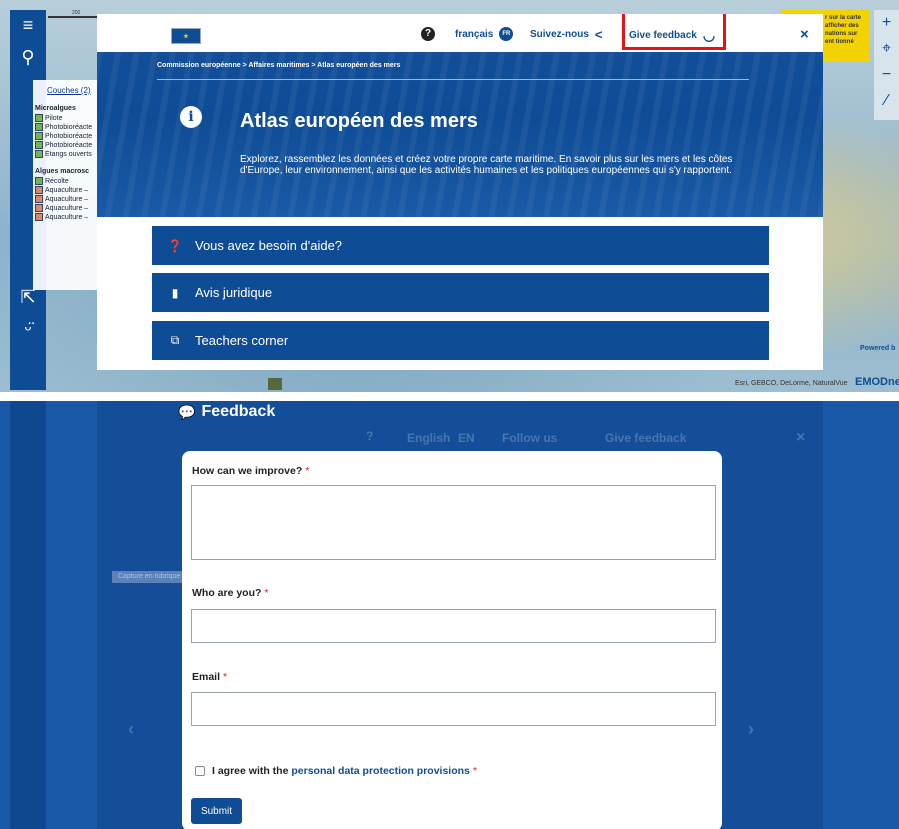 The height and width of the screenshot is (829, 899). What do you see at coordinates (131, 729) in the screenshot?
I see `ghost-chevron-left-icon: ‹` at bounding box center [131, 729].